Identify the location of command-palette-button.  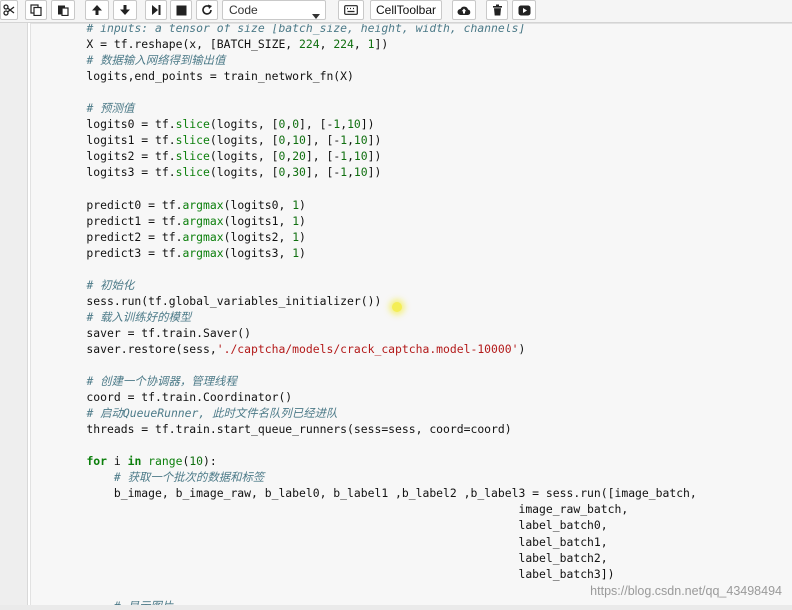
(351, 10).